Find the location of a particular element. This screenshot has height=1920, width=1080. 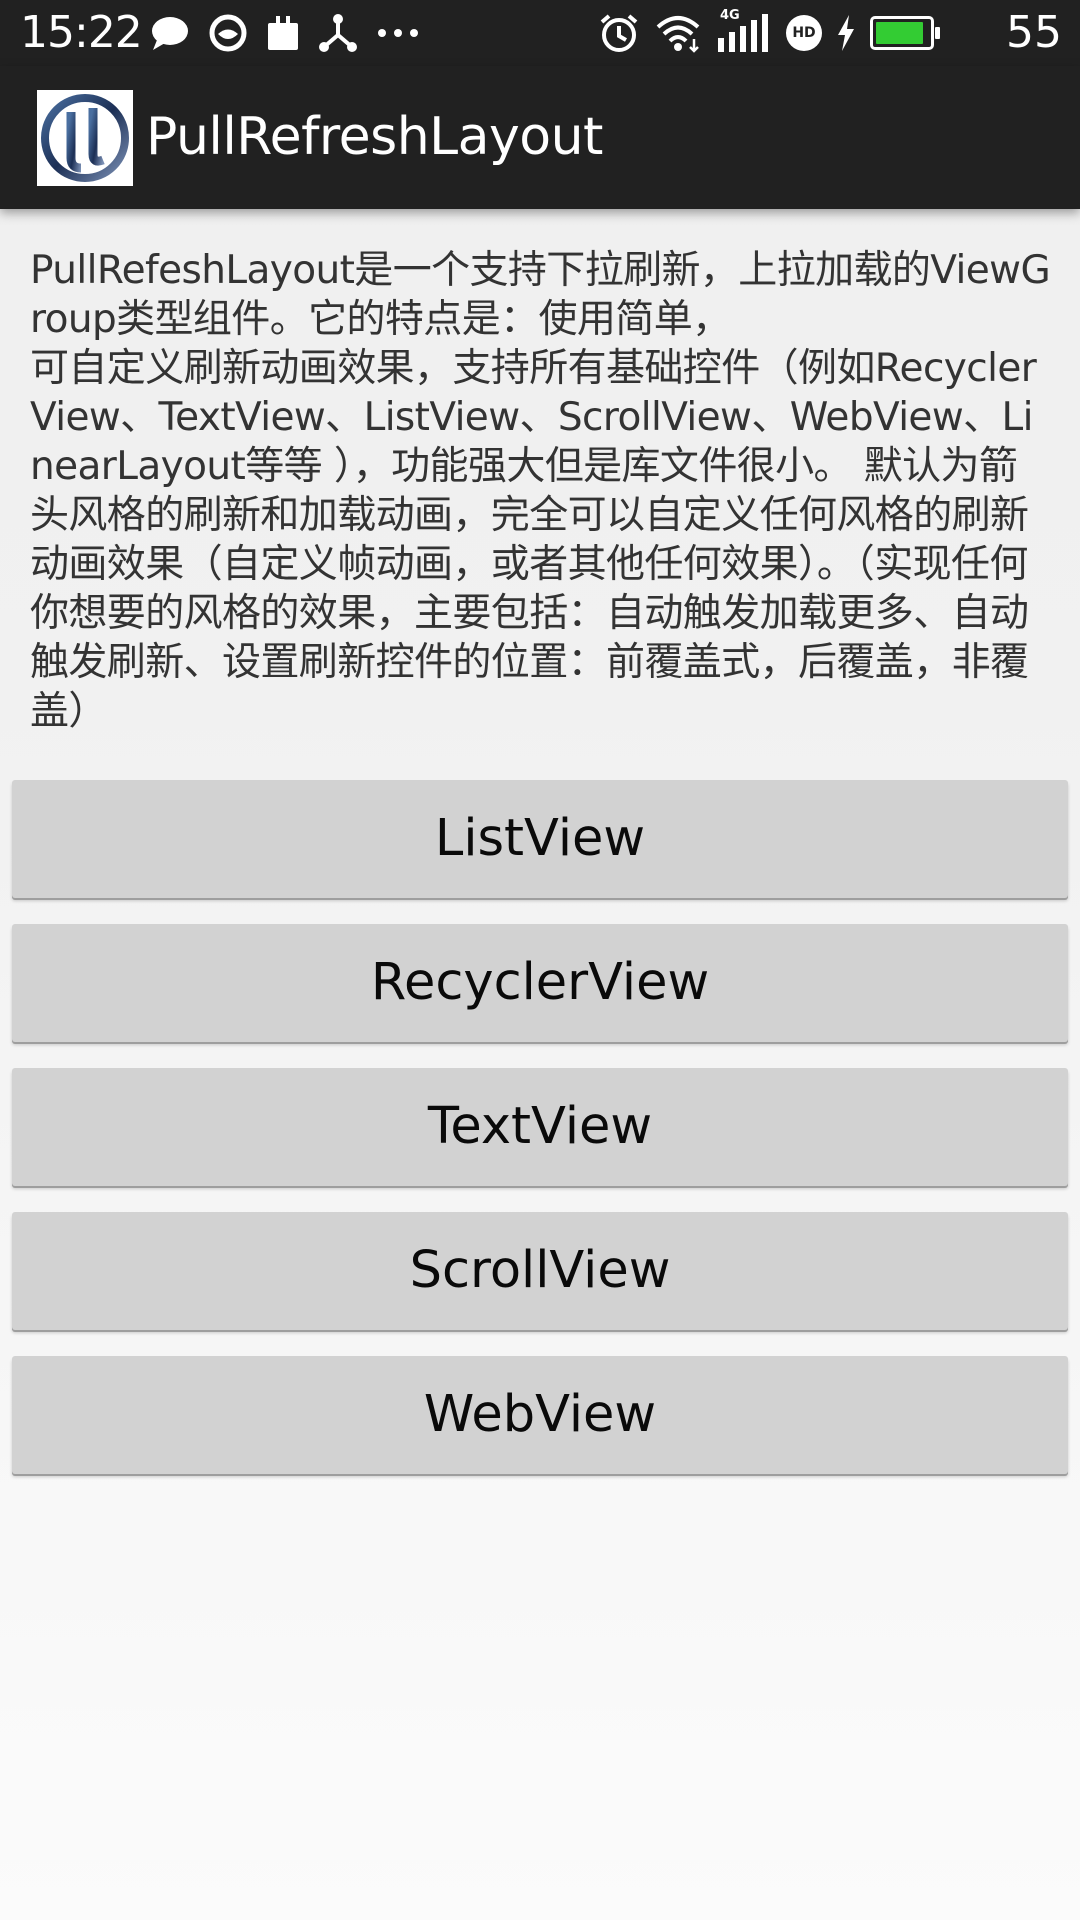

textview-button: TextView is located at coordinates (540, 1127).